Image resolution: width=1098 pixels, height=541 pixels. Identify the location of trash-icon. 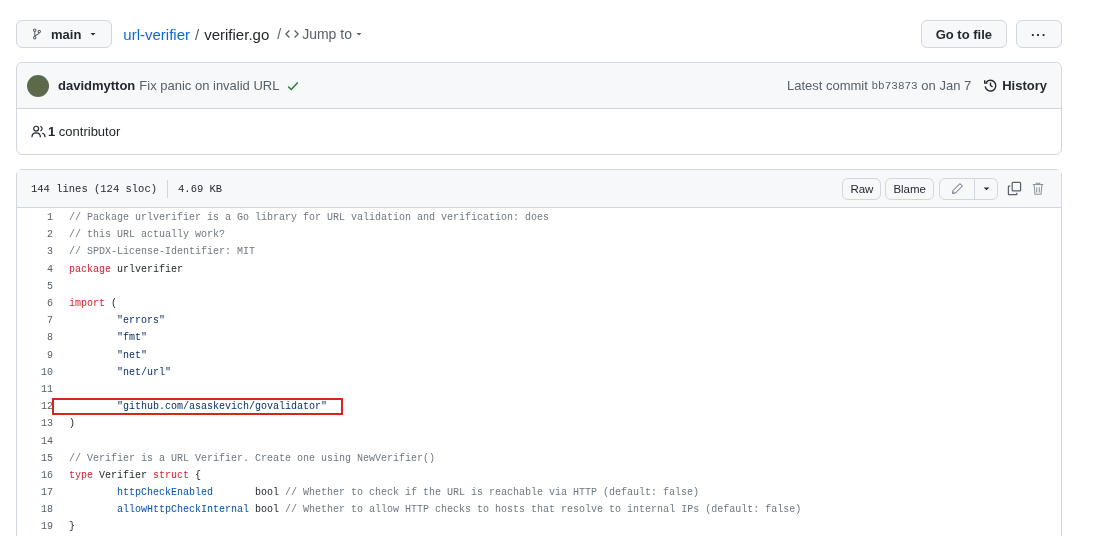
(1038, 188).